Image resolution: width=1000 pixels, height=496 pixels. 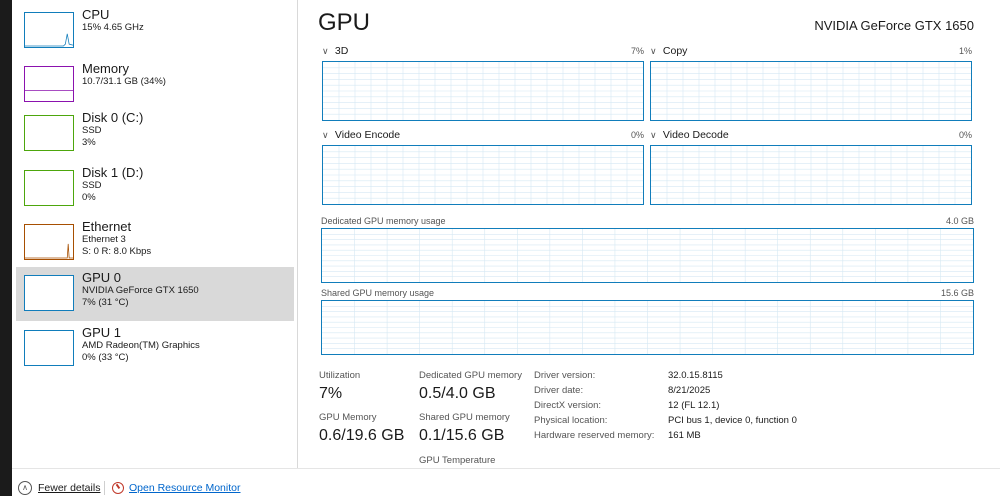 I want to click on sidebar-item-detail: 0%, so click(x=89, y=197).